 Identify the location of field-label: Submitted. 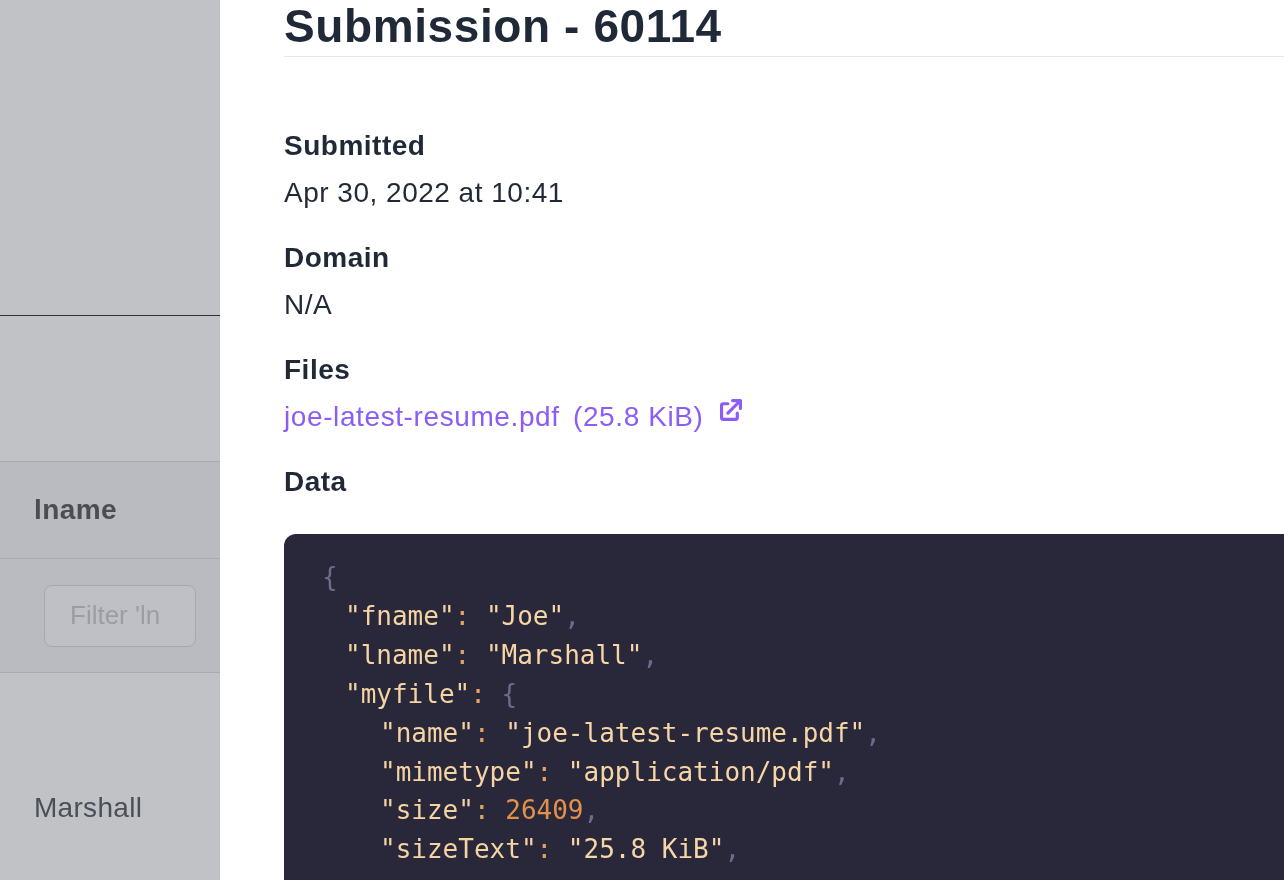
(355, 146).